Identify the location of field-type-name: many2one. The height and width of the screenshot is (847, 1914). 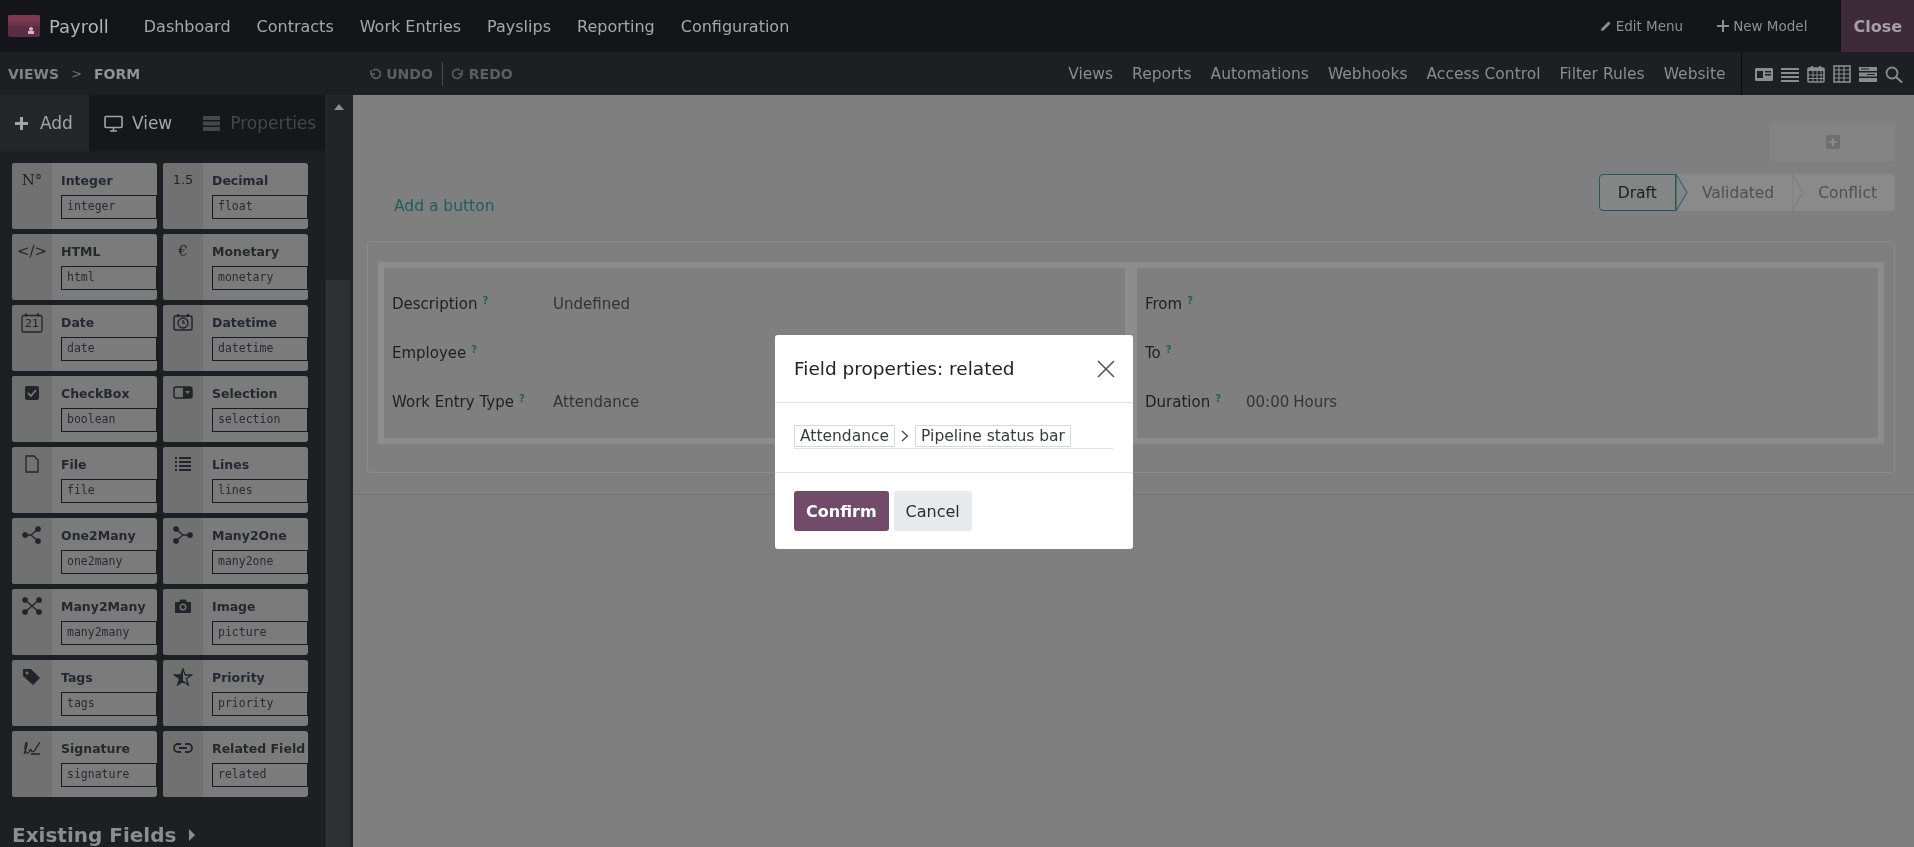
(260, 562).